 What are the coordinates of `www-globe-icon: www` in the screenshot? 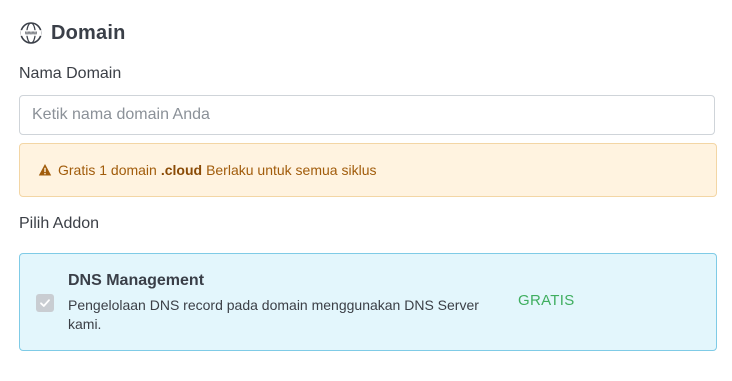 It's located at (31, 33).